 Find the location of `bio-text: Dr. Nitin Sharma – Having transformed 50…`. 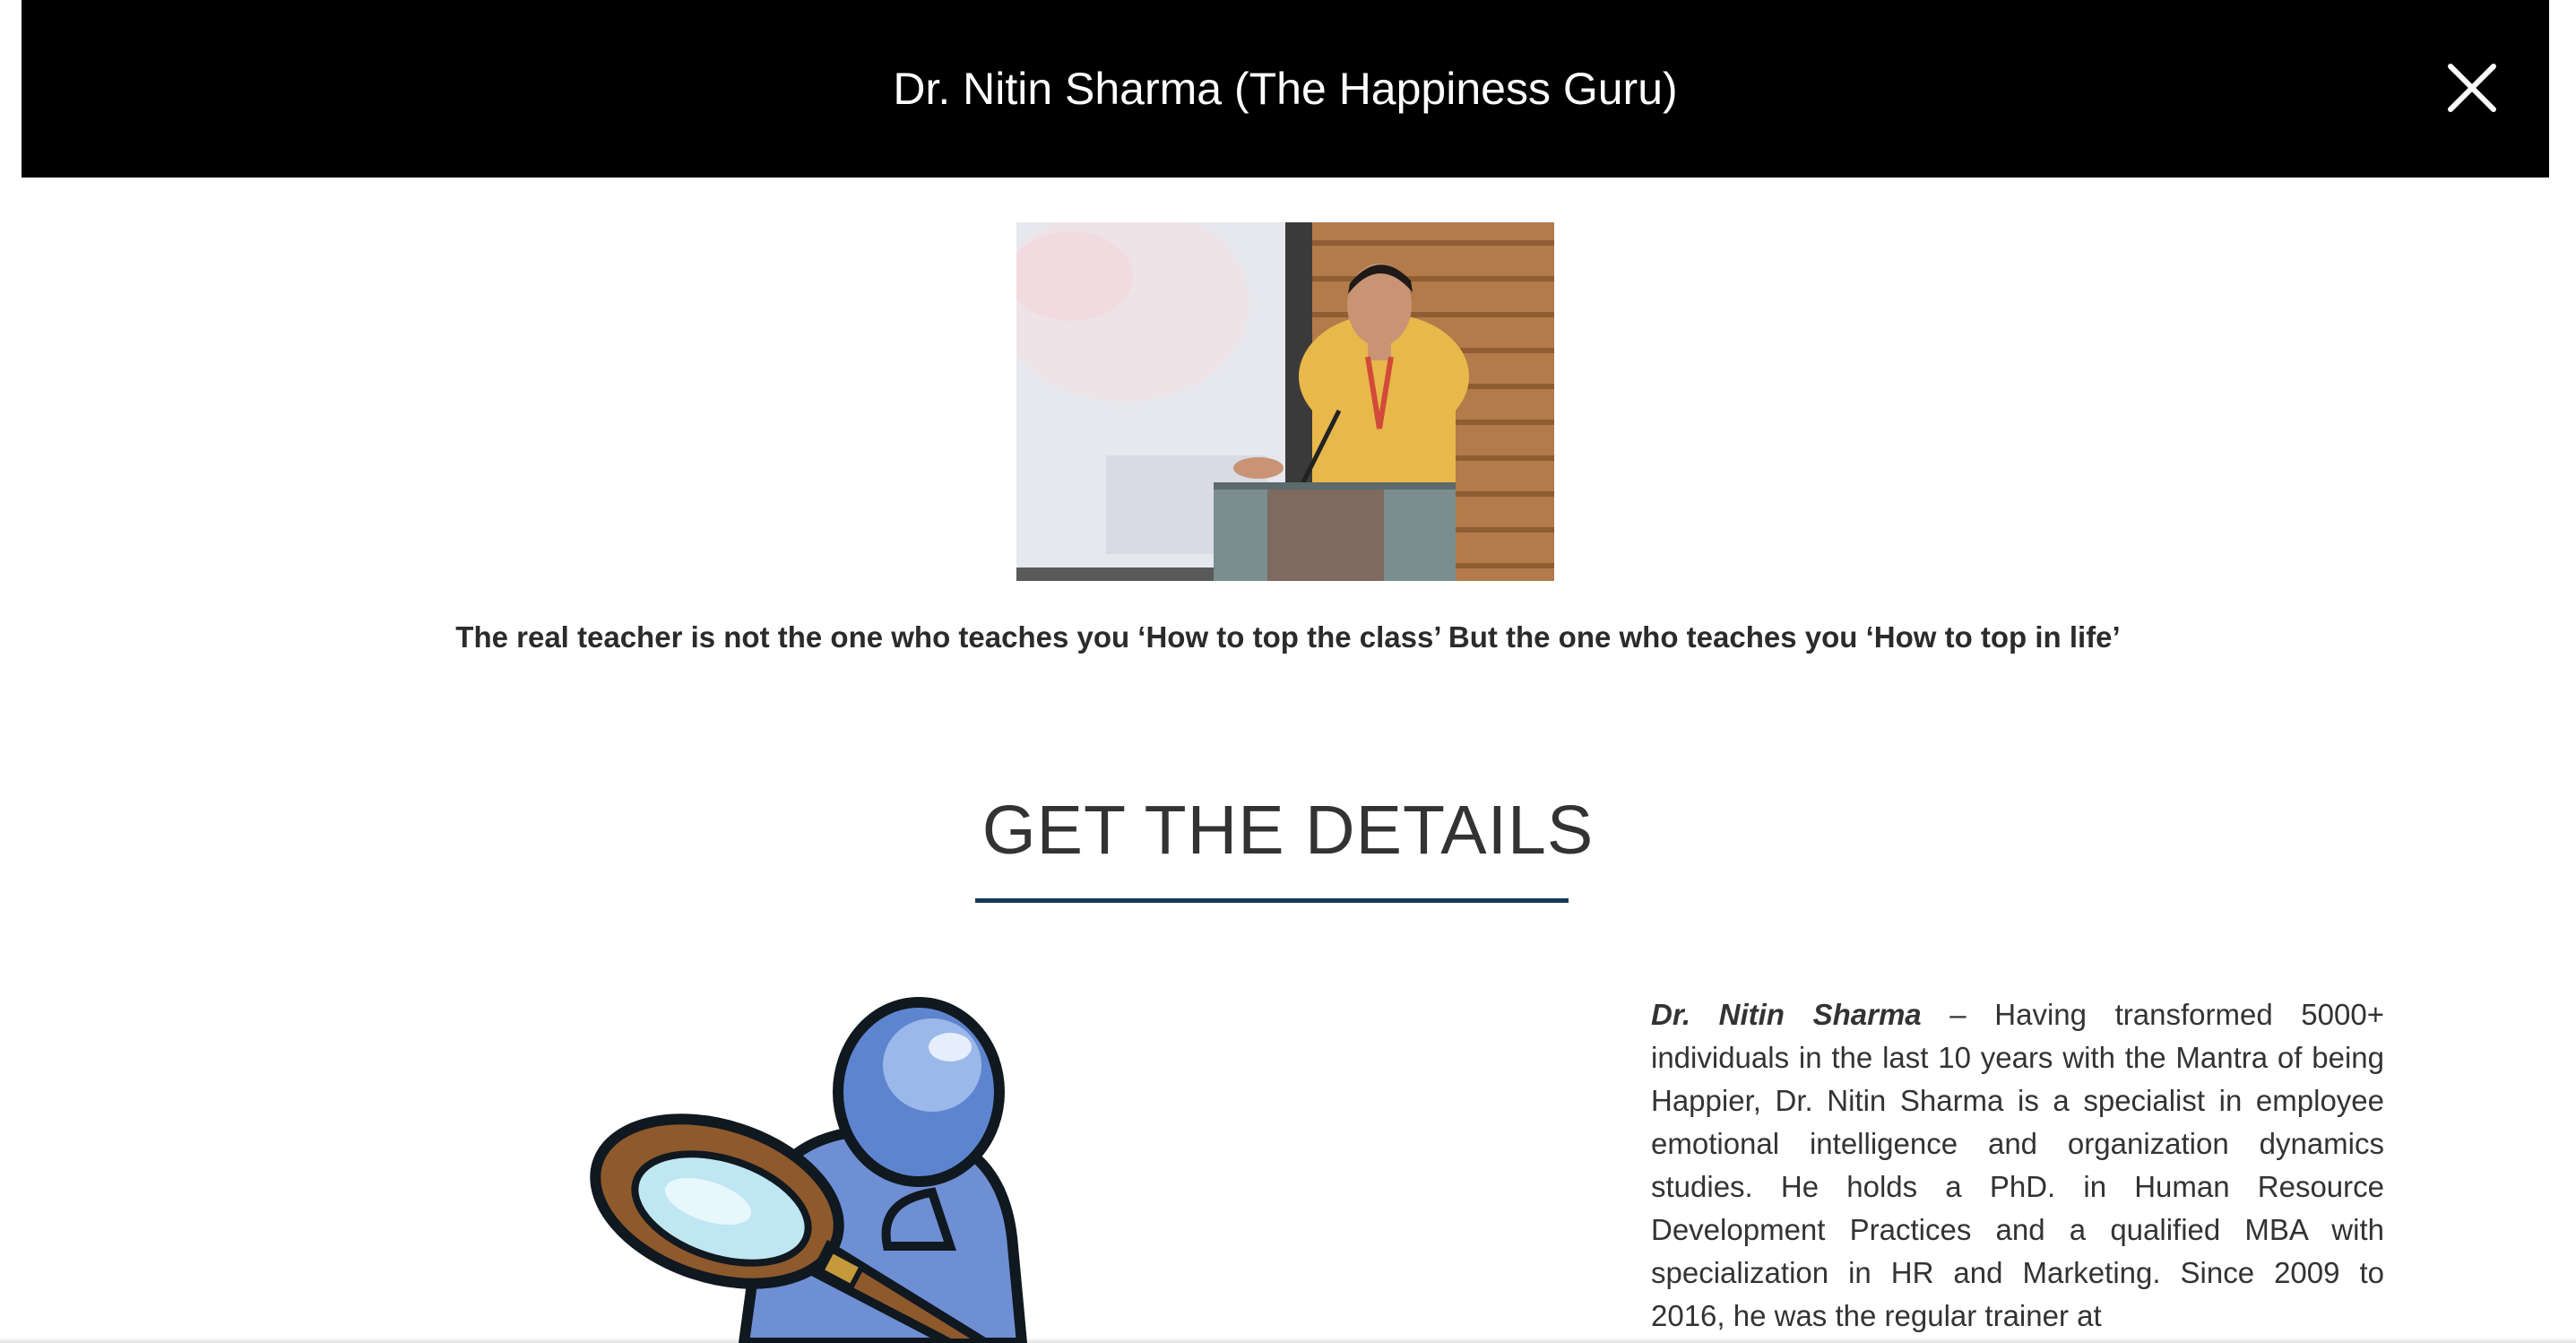

bio-text: Dr. Nitin Sharma – Having transformed 50… is located at coordinates (2017, 1165).